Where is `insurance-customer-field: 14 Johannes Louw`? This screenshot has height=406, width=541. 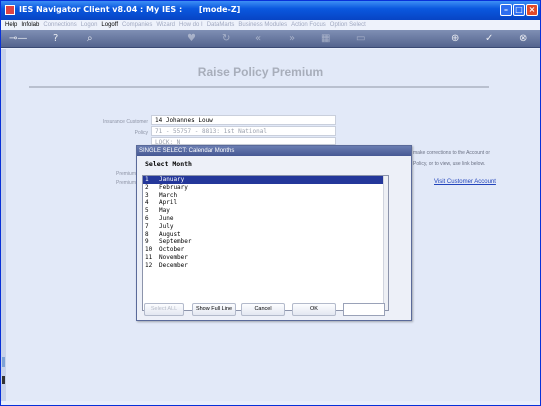 insurance-customer-field: 14 Johannes Louw is located at coordinates (243, 120).